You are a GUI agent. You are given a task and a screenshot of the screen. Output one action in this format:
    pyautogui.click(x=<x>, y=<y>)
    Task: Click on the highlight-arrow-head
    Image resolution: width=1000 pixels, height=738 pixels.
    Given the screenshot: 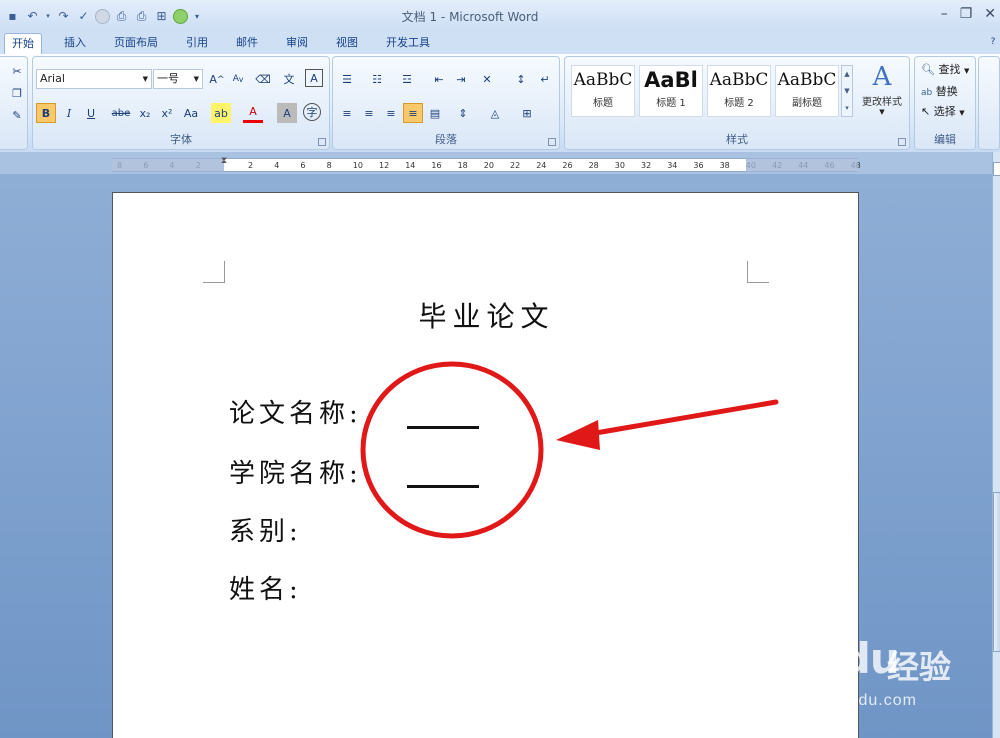 What is the action you would take?
    pyautogui.click(x=578, y=435)
    